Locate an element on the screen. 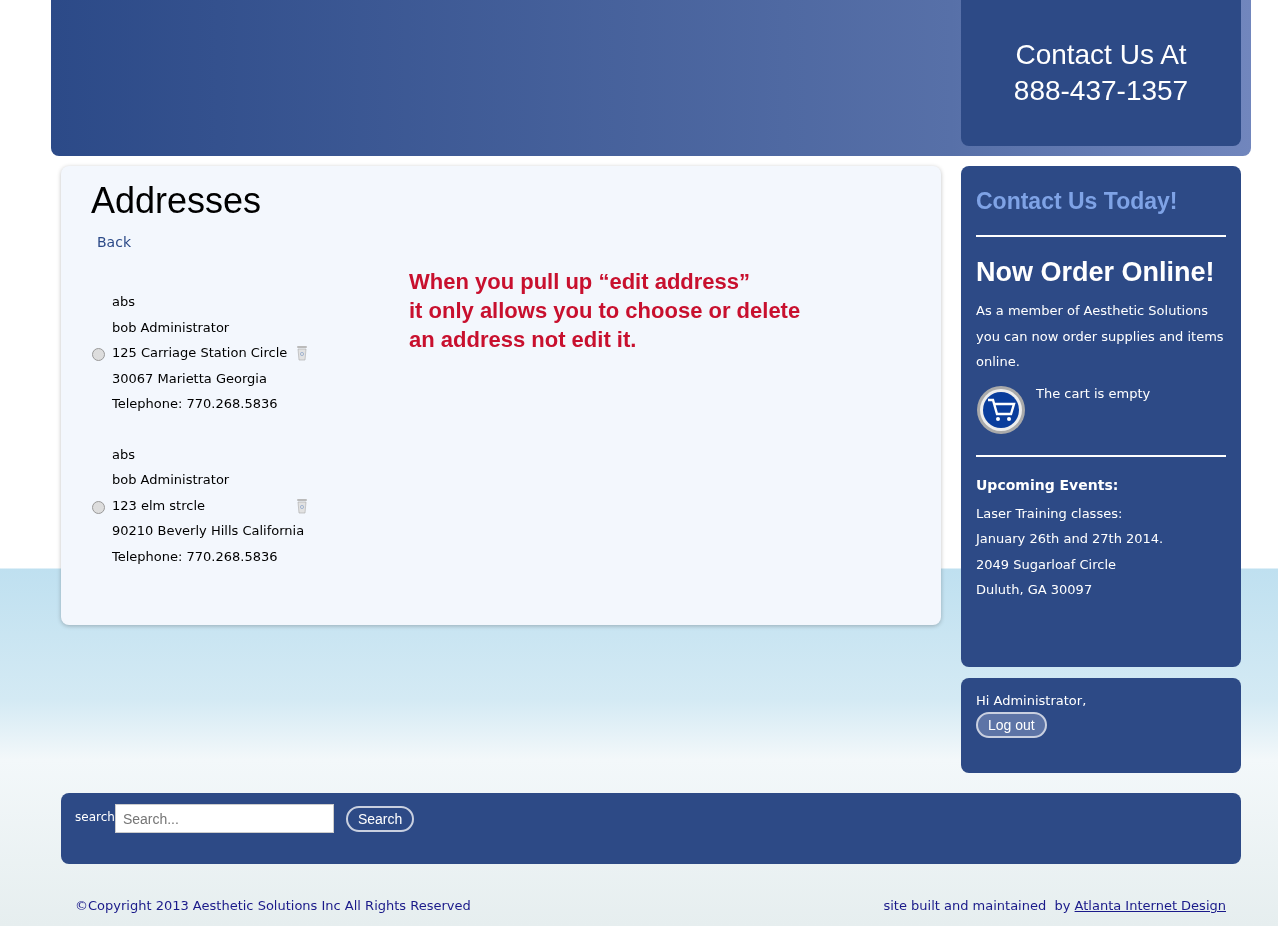 The width and height of the screenshot is (1278, 926). address-text: 125 Carriage Station Circle is located at coordinates (200, 353).